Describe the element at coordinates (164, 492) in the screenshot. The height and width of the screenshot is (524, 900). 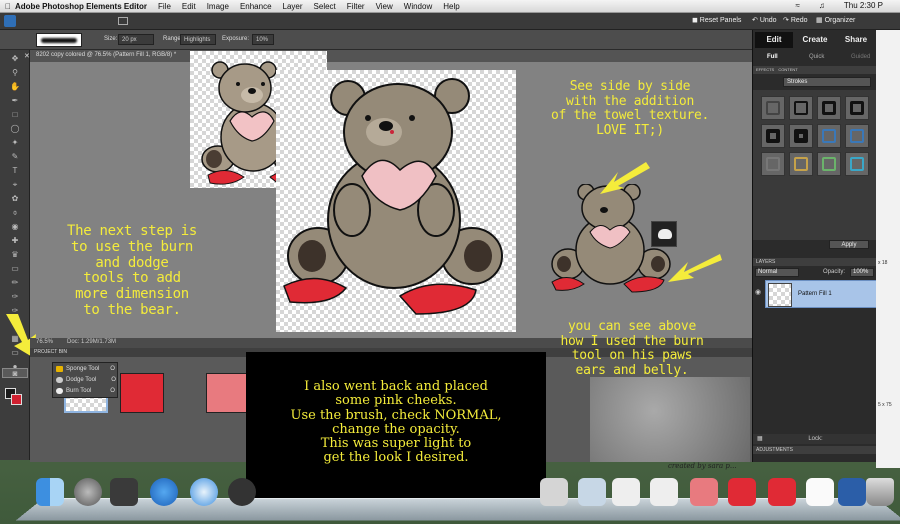
I see `app-store-icon` at that location.